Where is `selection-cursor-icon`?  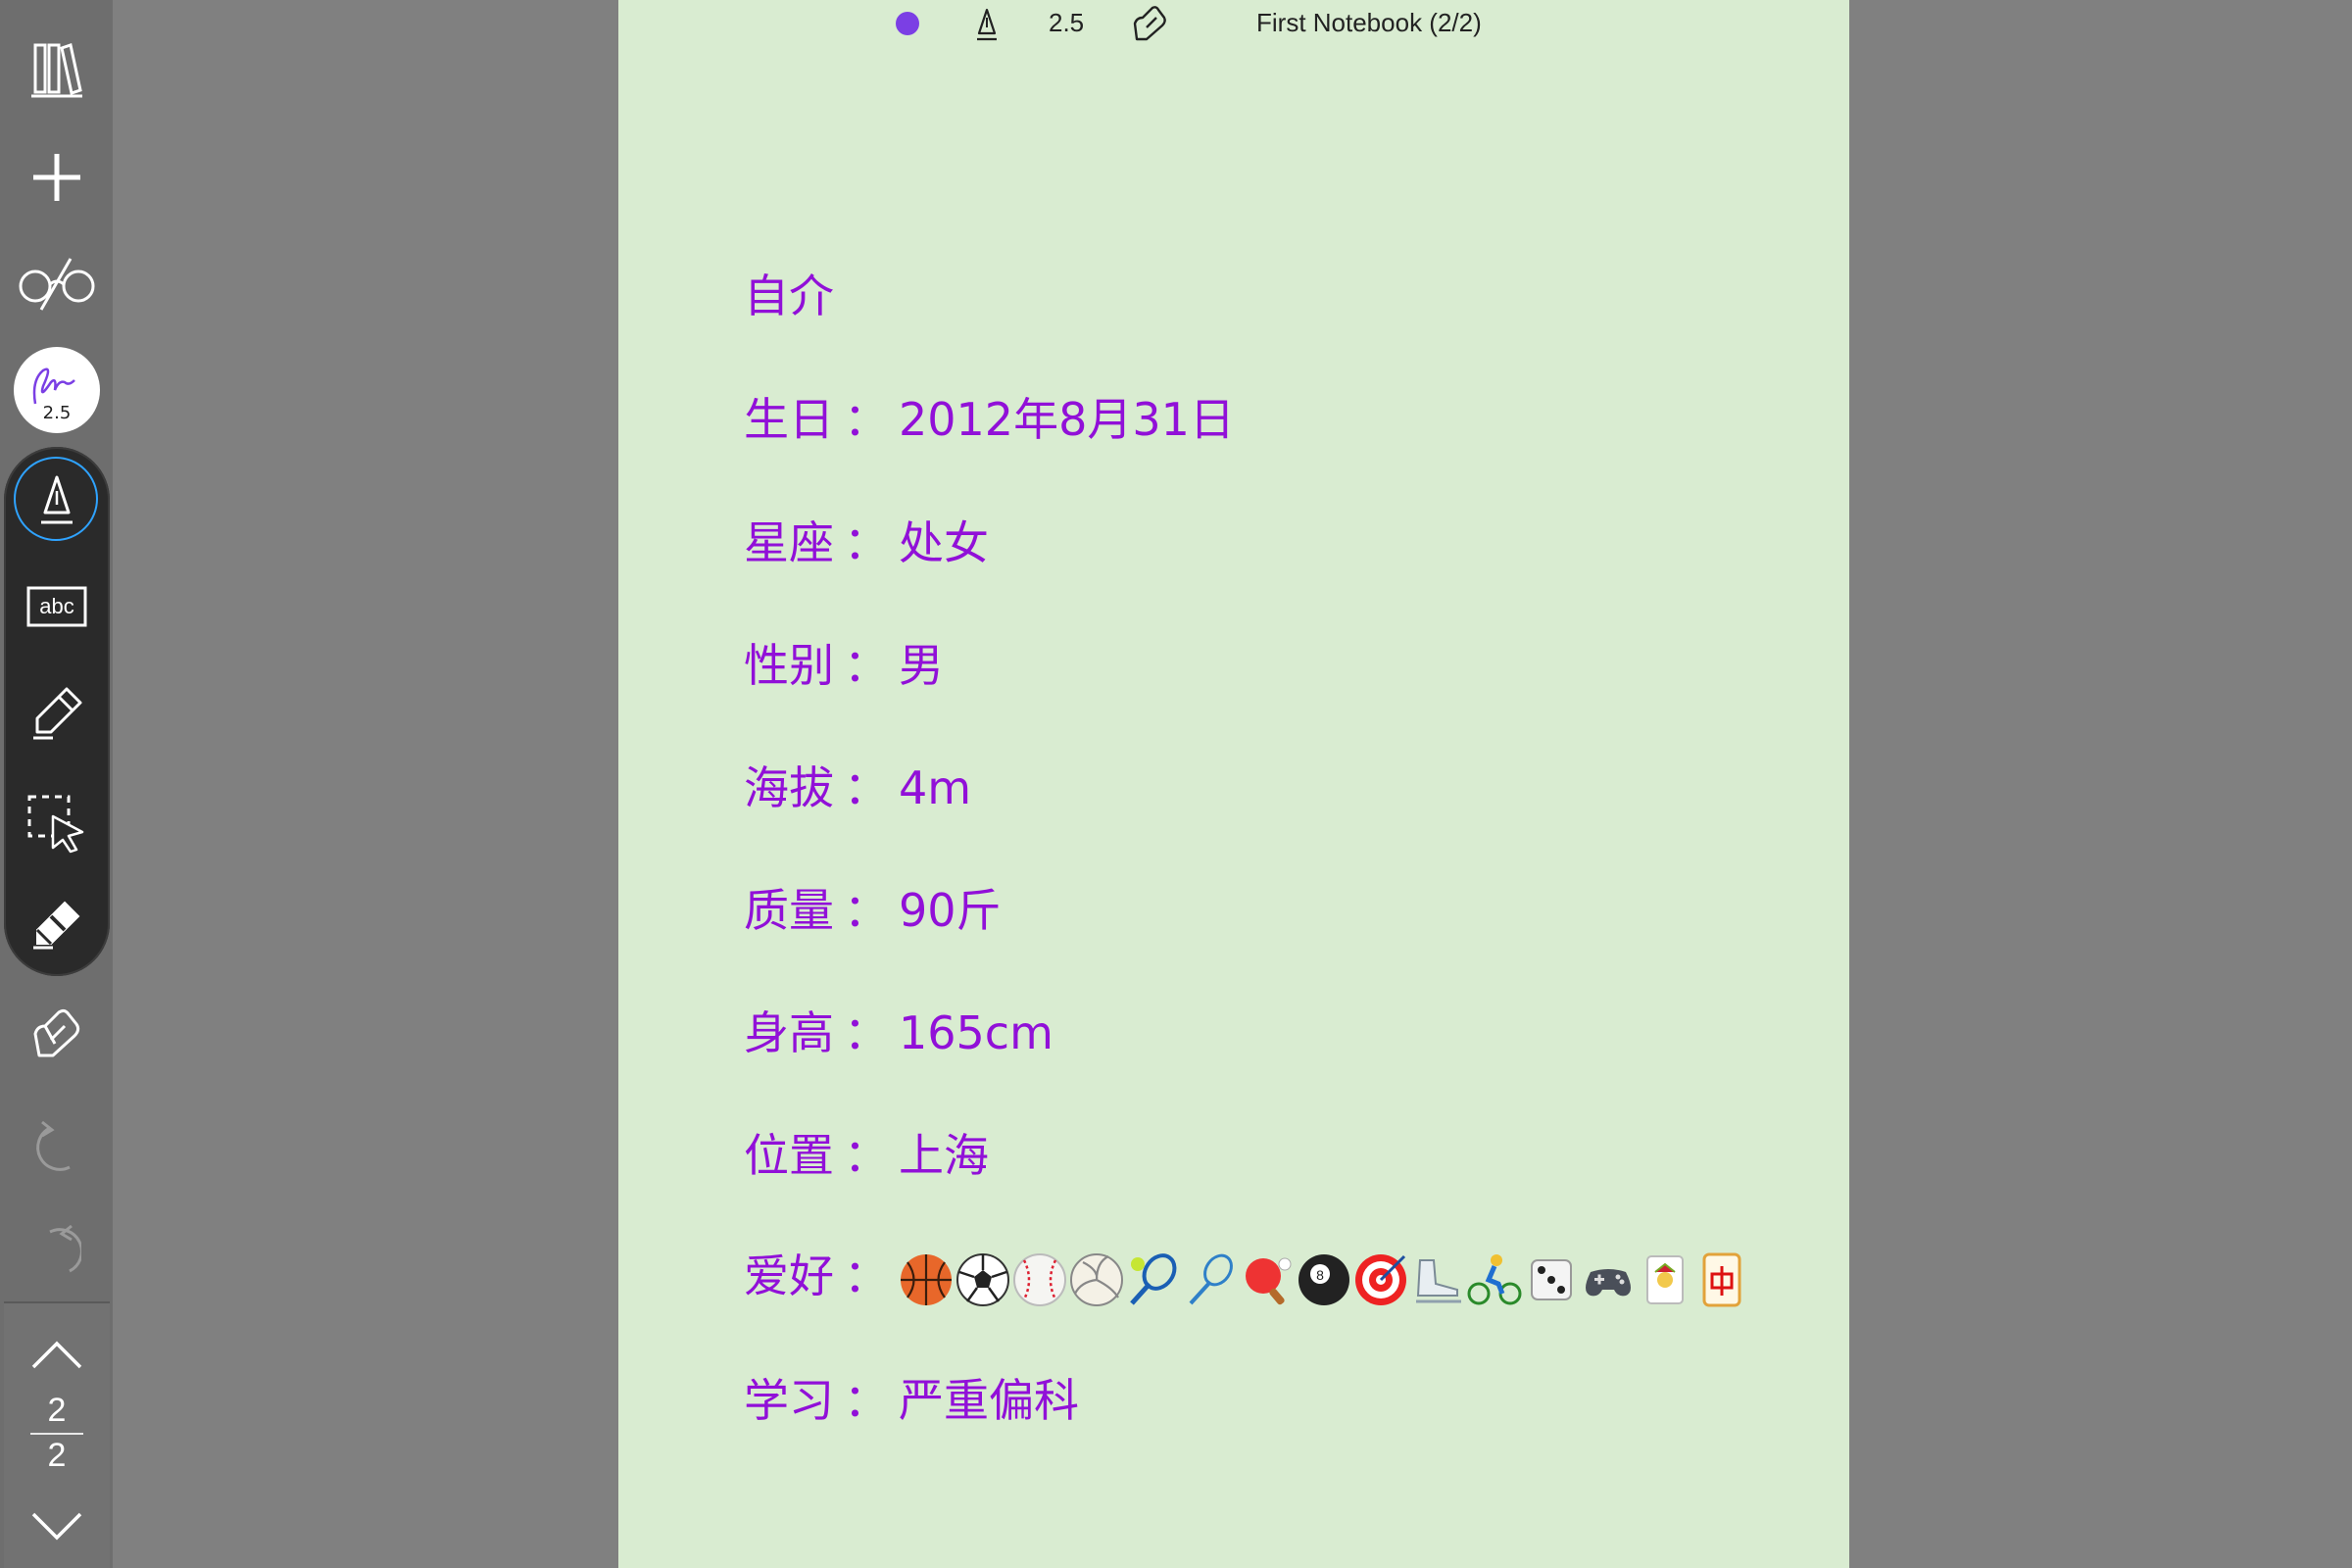
selection-cursor-icon is located at coordinates (55, 824).